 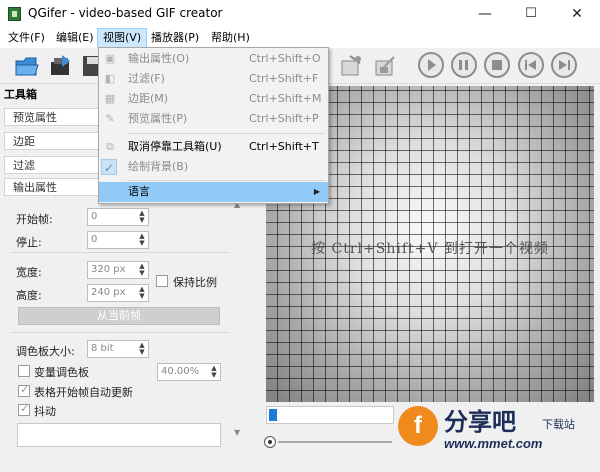 I want to click on undock-icon: ⧉, so click(x=110, y=146).